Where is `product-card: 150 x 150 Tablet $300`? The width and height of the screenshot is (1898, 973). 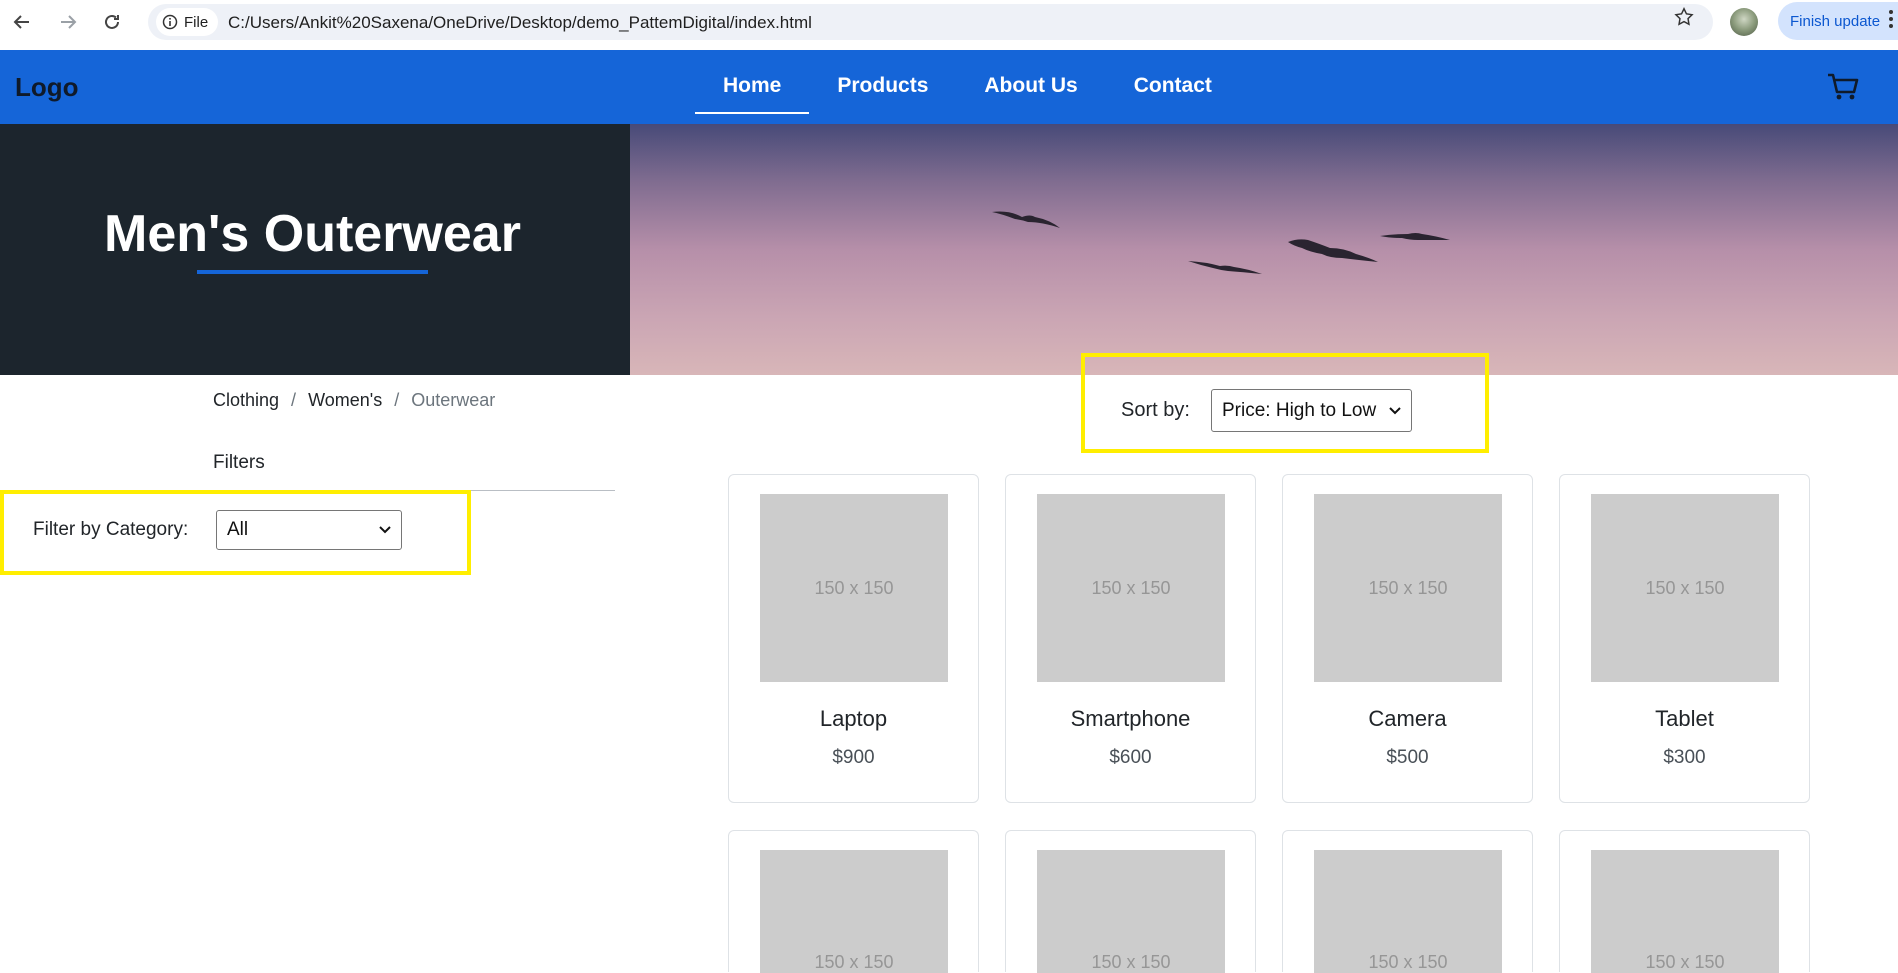
product-card: 150 x 150 Tablet $300 is located at coordinates (1684, 638).